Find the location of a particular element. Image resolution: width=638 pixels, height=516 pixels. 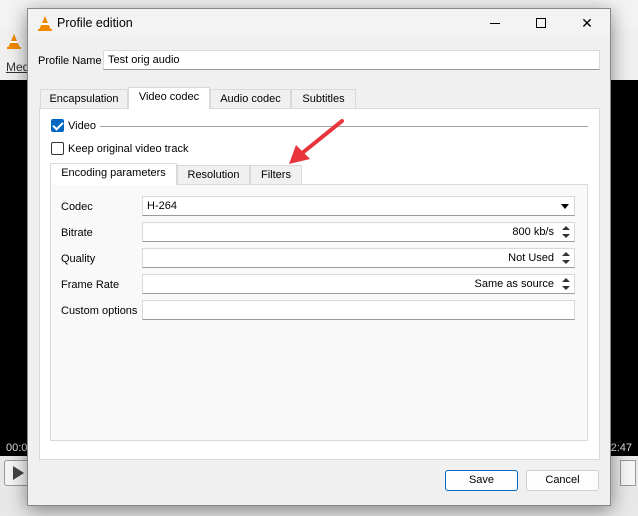

codec-select: H-264 is located at coordinates (358, 206).